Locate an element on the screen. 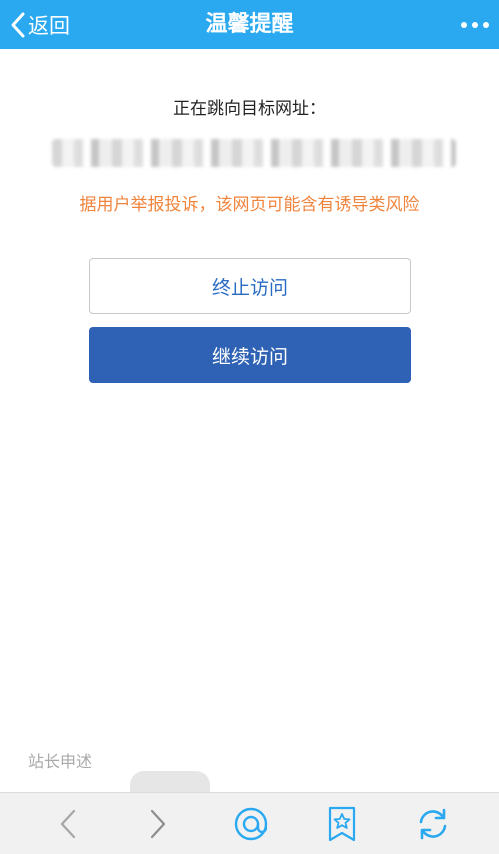  bookmark-star-icon is located at coordinates (342, 823).